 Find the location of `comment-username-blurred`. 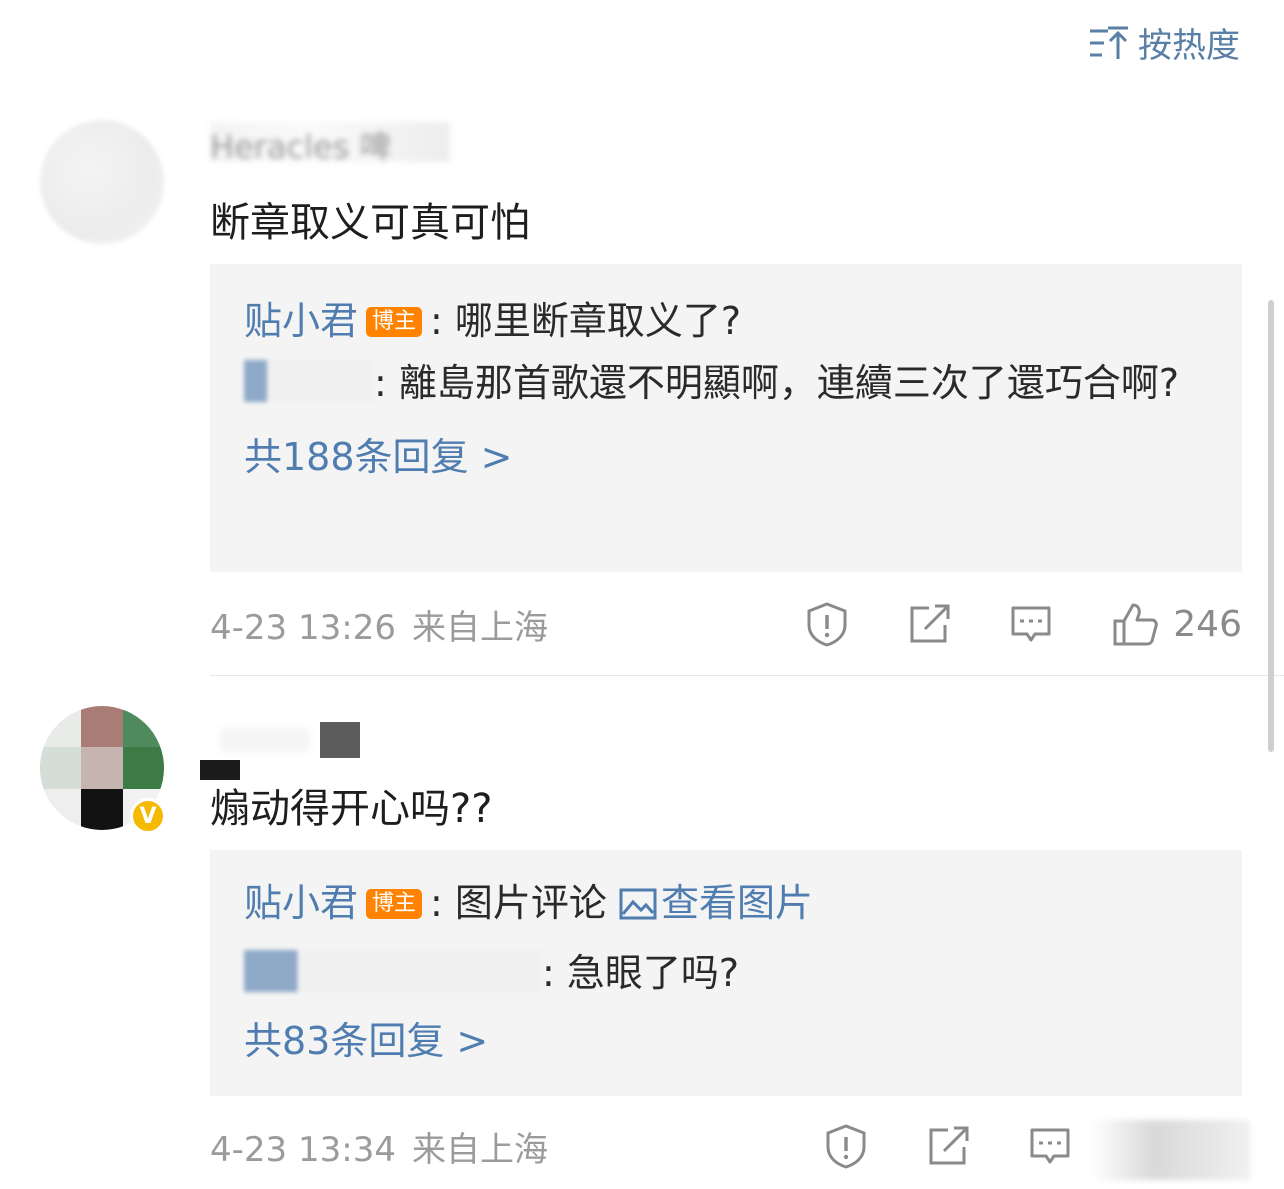

comment-username-blurred is located at coordinates (305, 749).